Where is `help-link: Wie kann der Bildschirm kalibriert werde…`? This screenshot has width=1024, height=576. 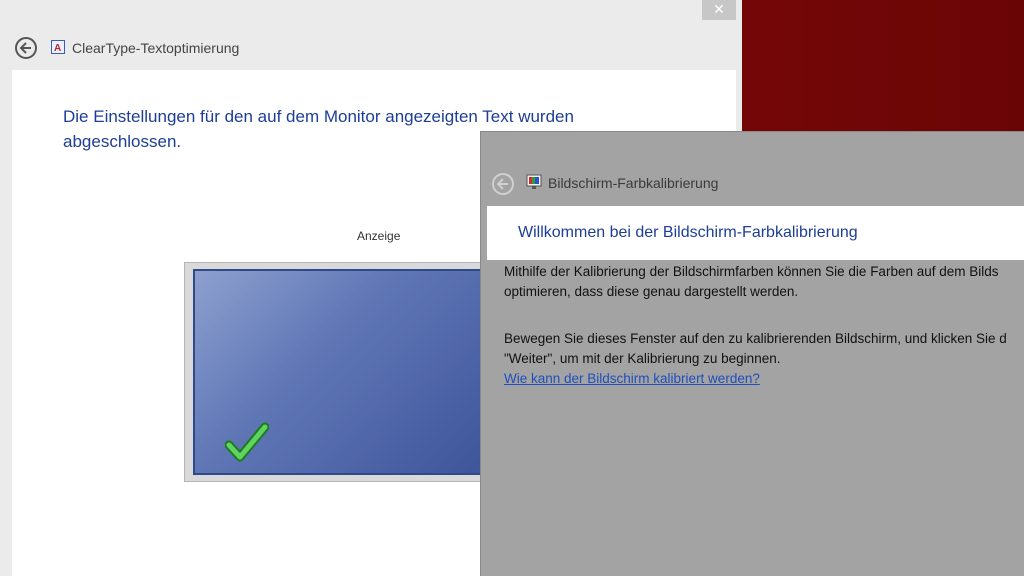
help-link: Wie kann der Bildschirm kalibriert werde… is located at coordinates (764, 379).